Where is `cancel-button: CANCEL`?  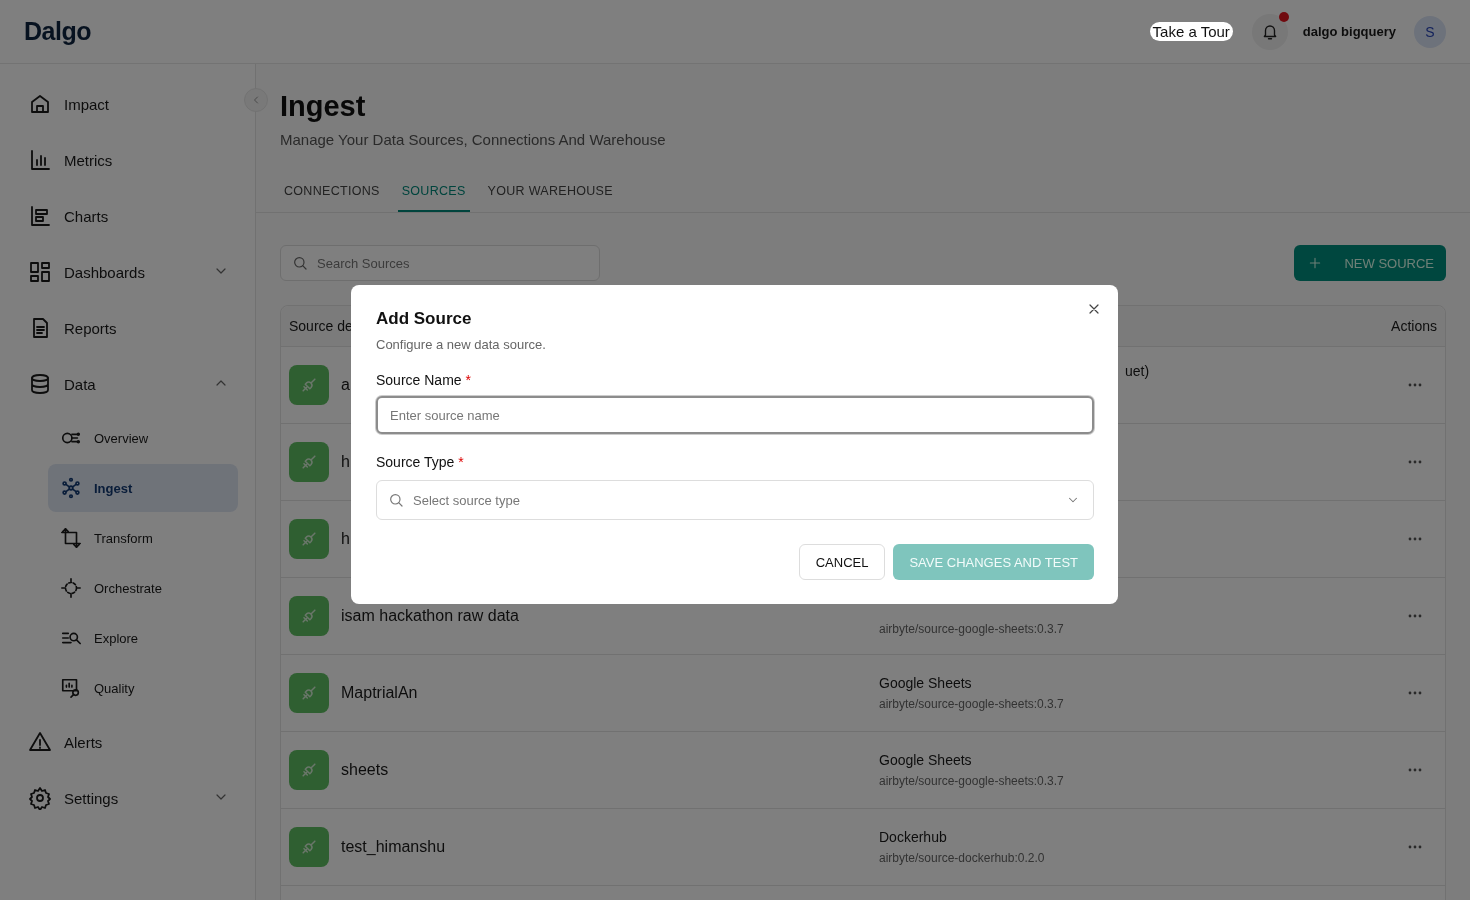
cancel-button: CANCEL is located at coordinates (842, 562).